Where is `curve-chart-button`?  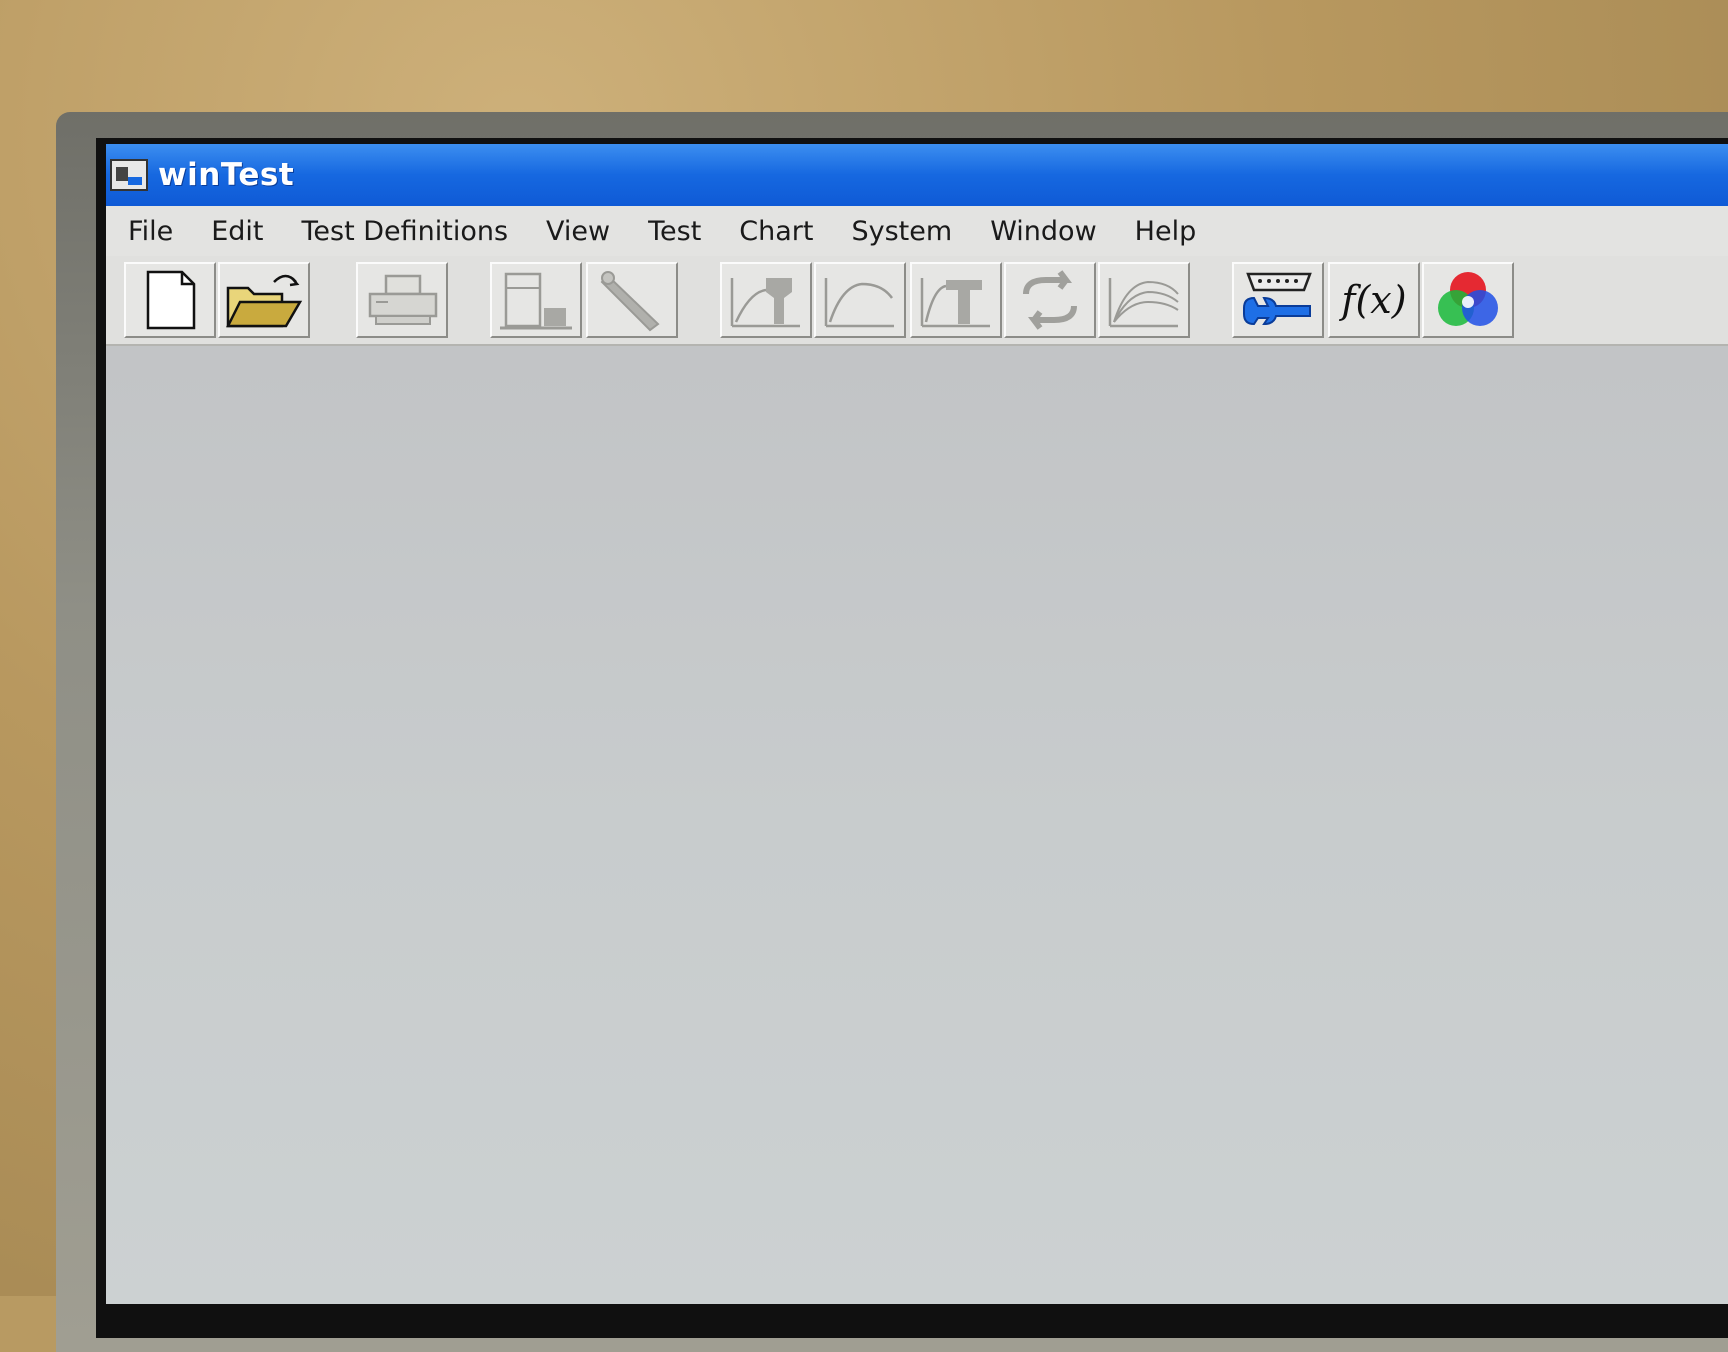 curve-chart-button is located at coordinates (860, 300).